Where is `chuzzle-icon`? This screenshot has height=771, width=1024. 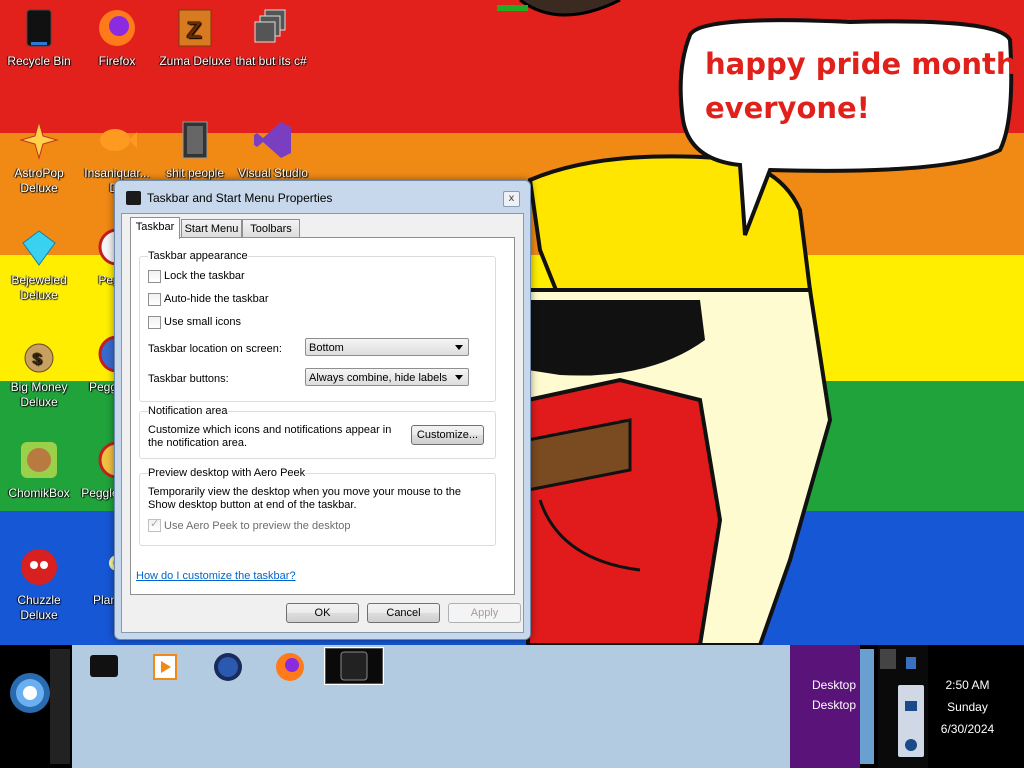
chuzzle-icon is located at coordinates (39, 567).